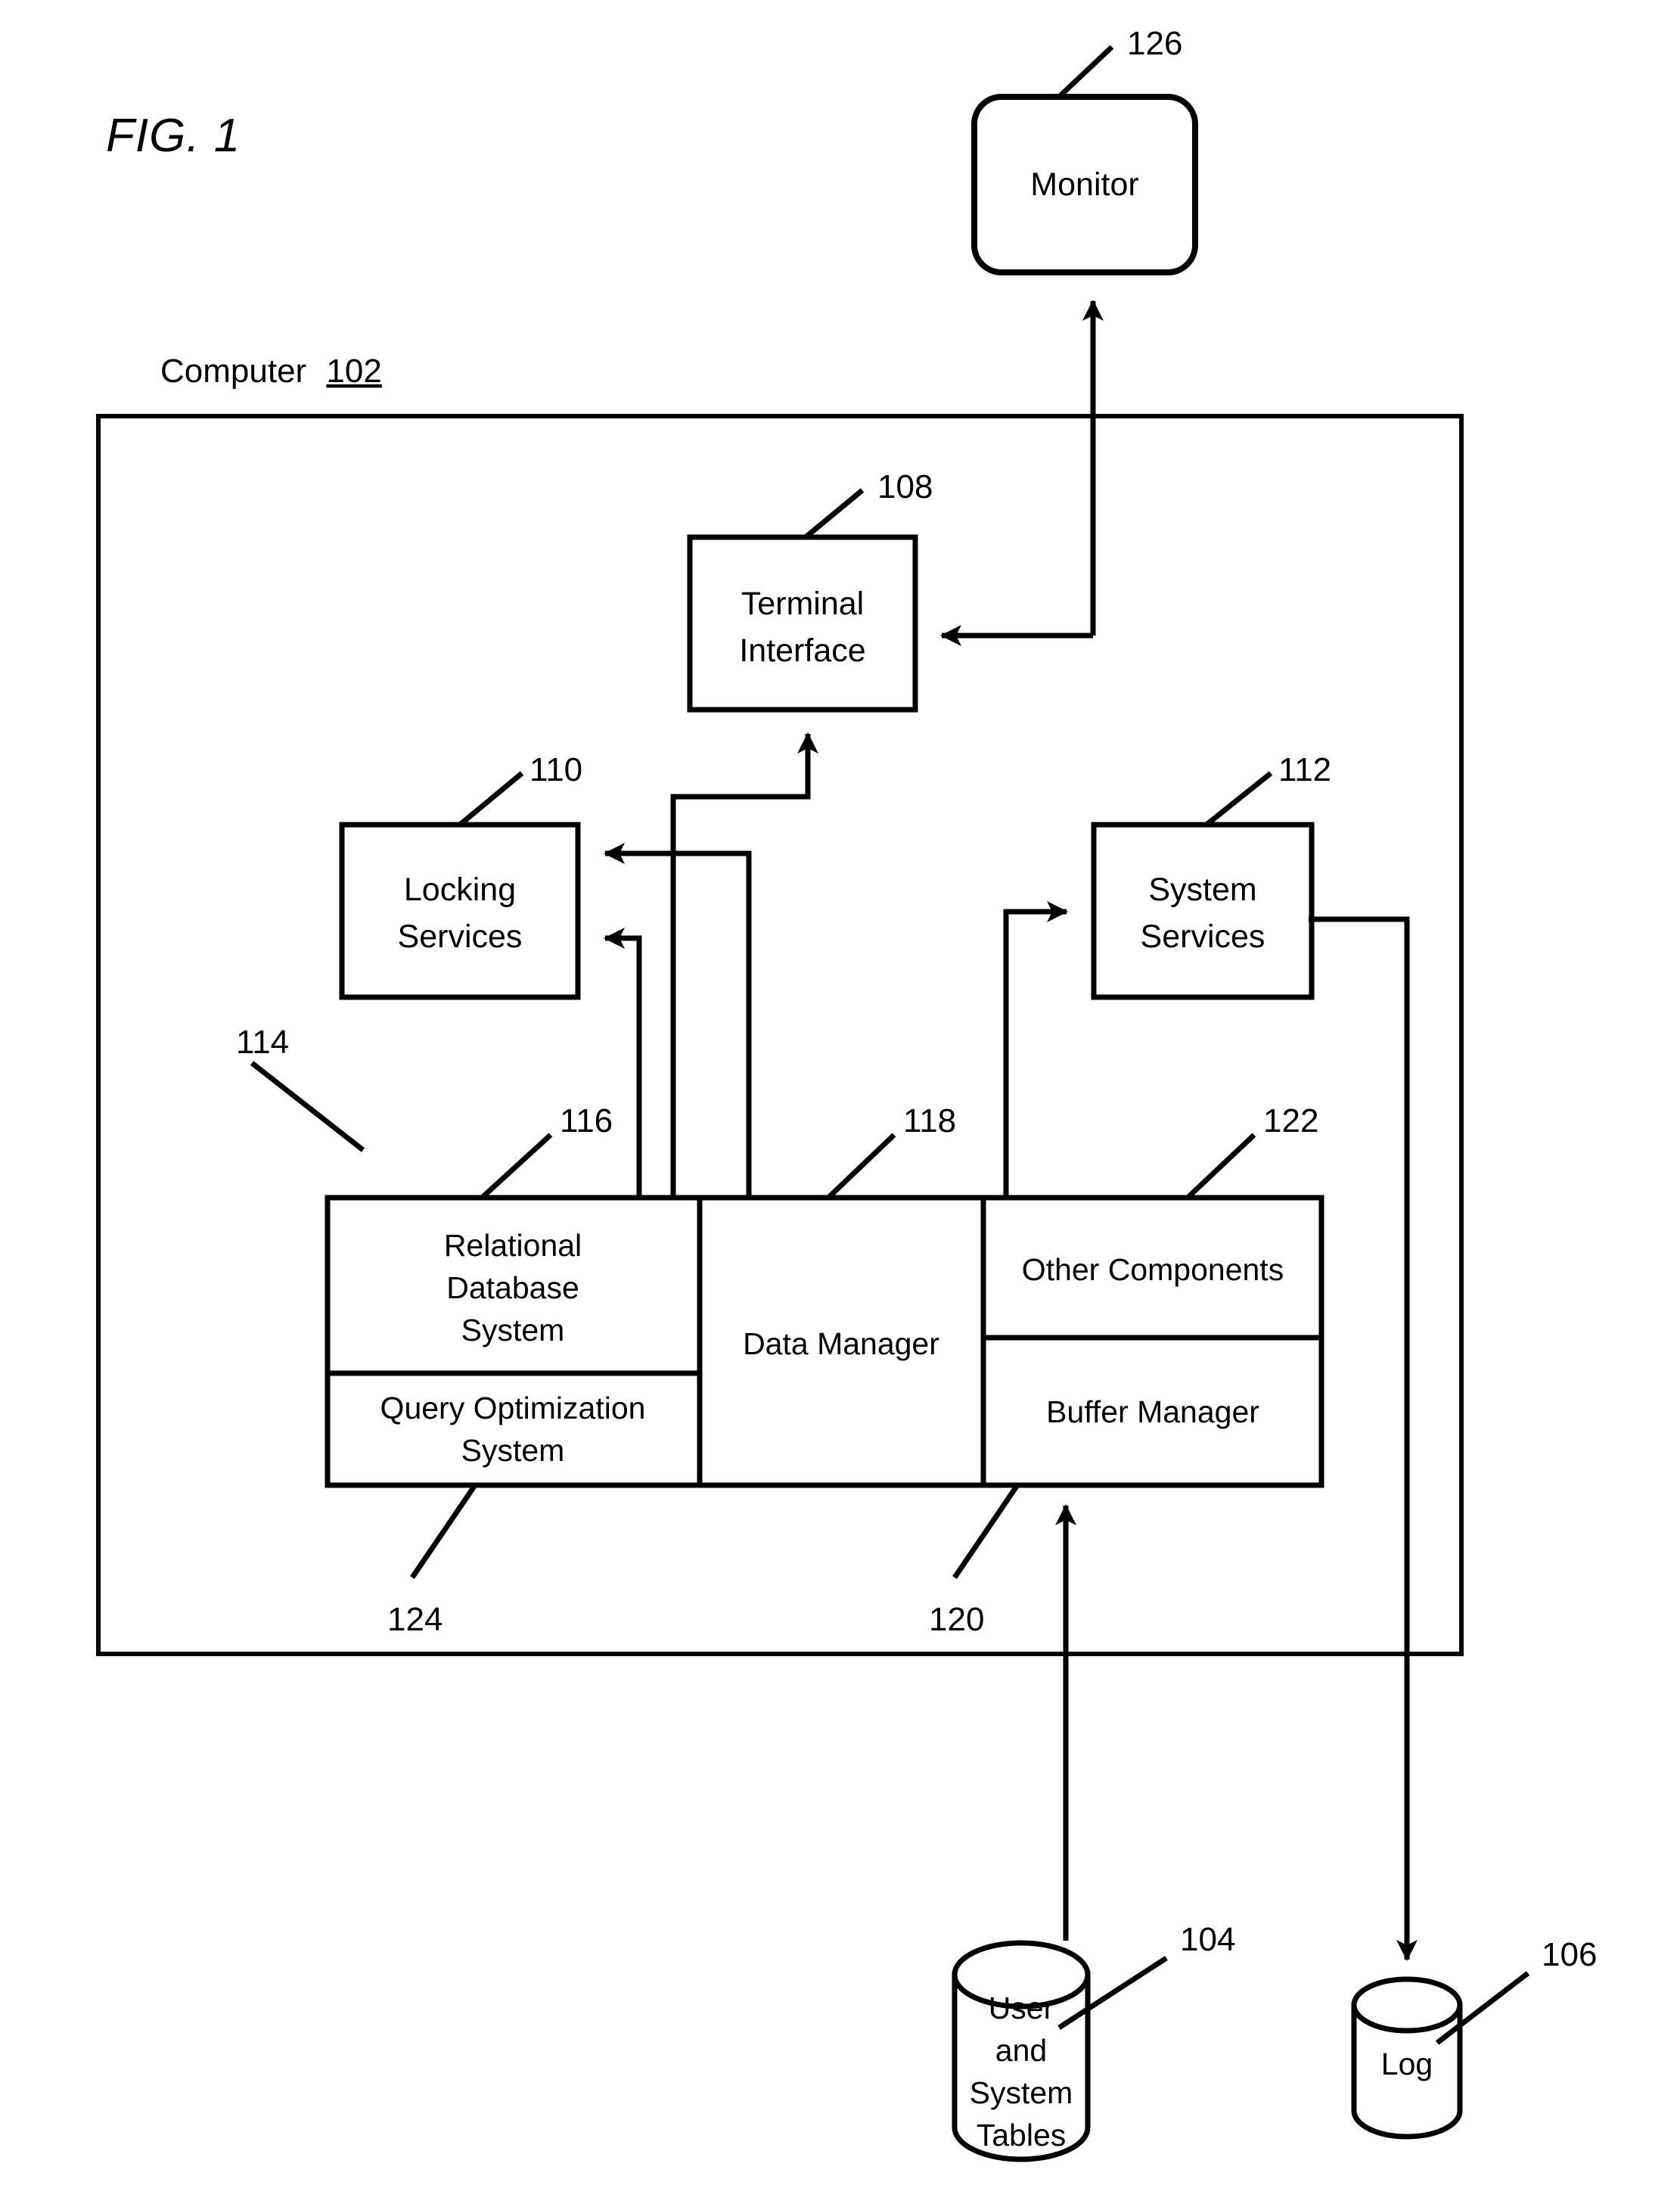 The width and height of the screenshot is (1680, 2210). Describe the element at coordinates (1084, 184) in the screenshot. I see `monitor-box` at that location.